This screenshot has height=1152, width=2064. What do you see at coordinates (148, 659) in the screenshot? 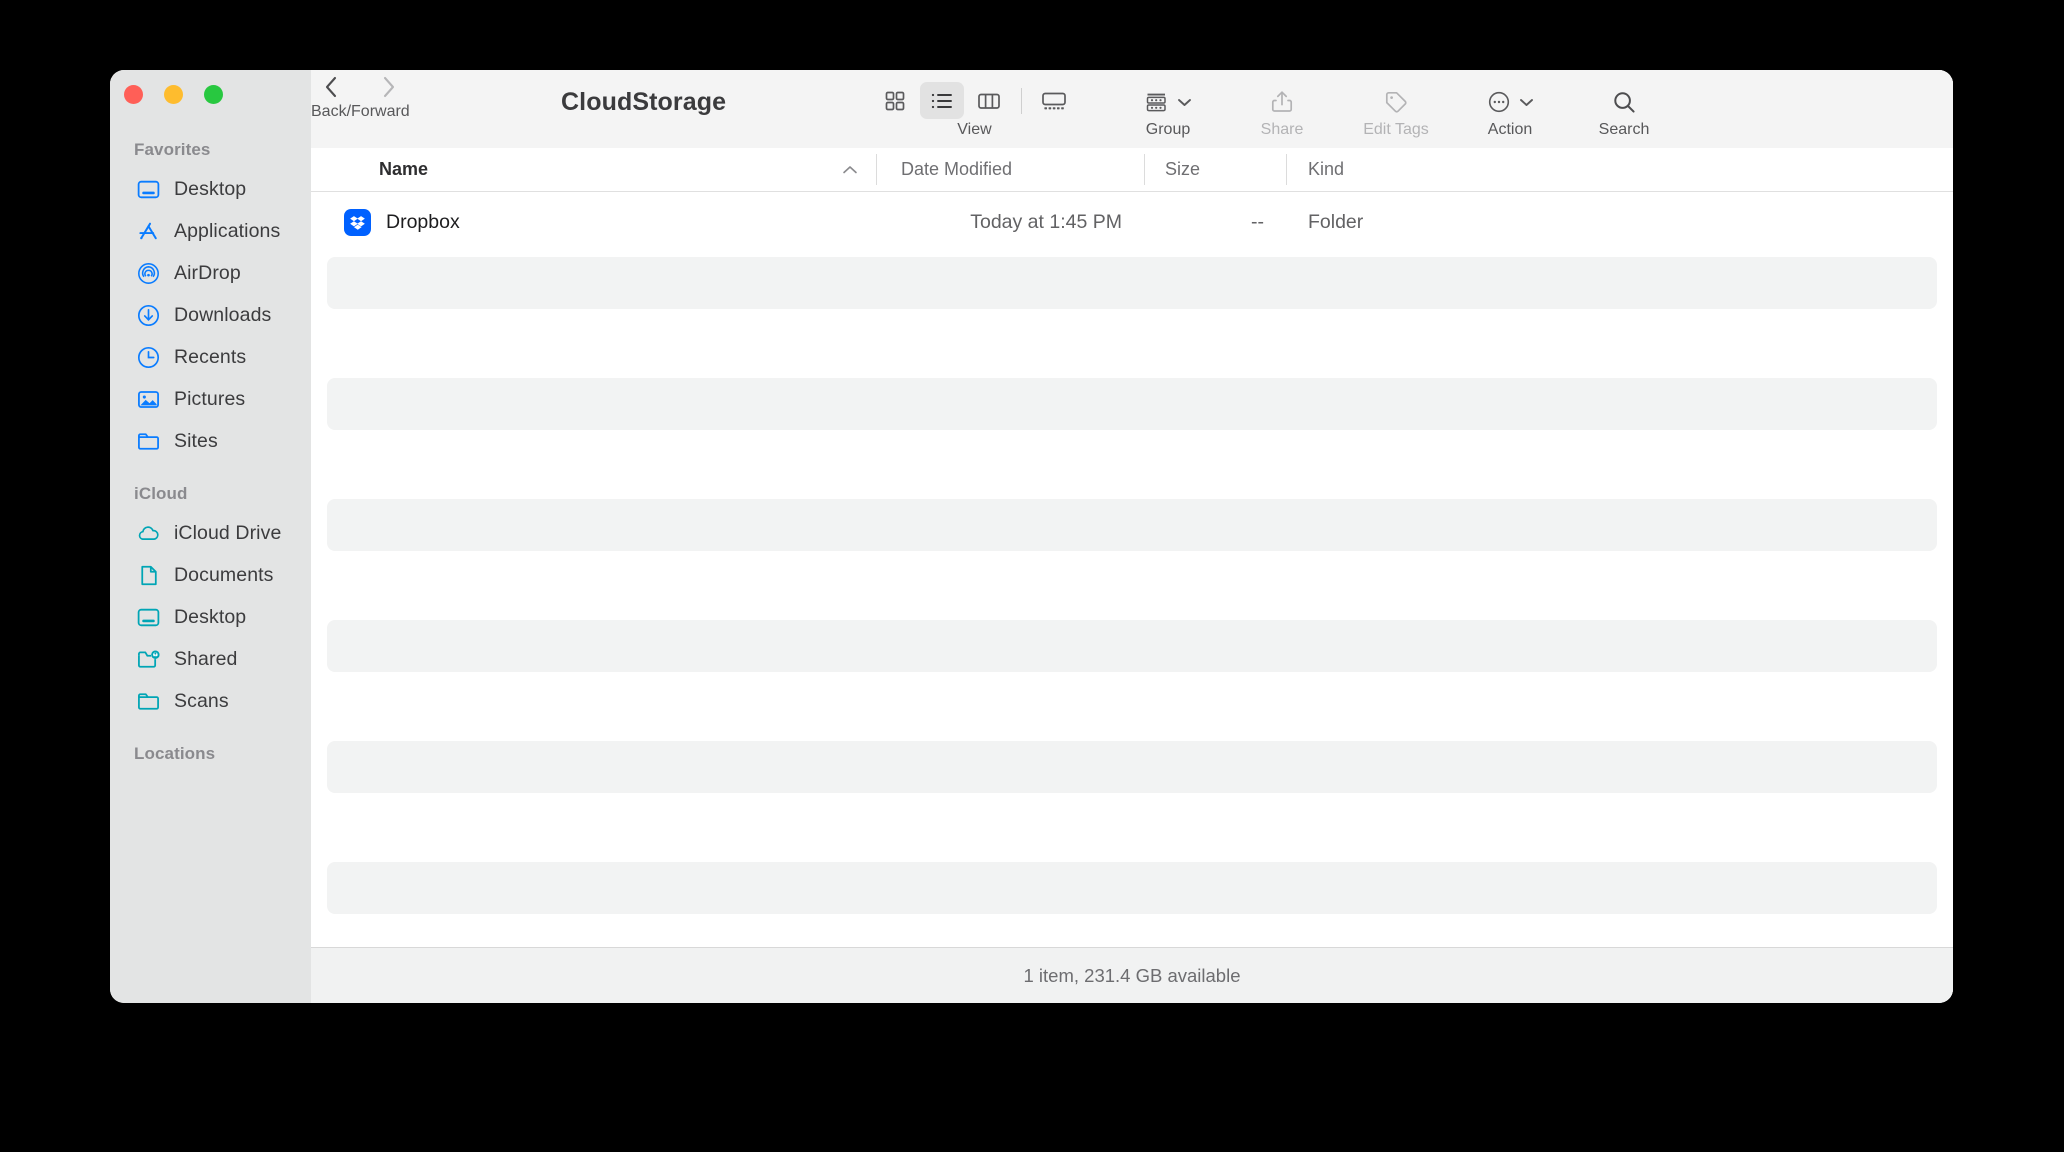
I see `shared-folder-icon` at bounding box center [148, 659].